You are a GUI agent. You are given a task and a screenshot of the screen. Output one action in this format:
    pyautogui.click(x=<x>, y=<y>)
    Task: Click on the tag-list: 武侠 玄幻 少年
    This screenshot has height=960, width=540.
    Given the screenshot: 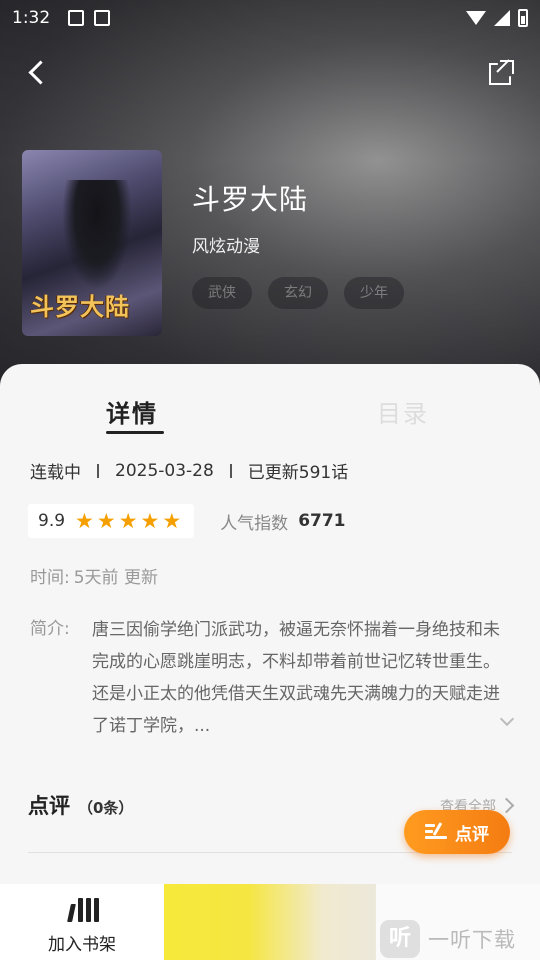 What is the action you would take?
    pyautogui.click(x=298, y=293)
    